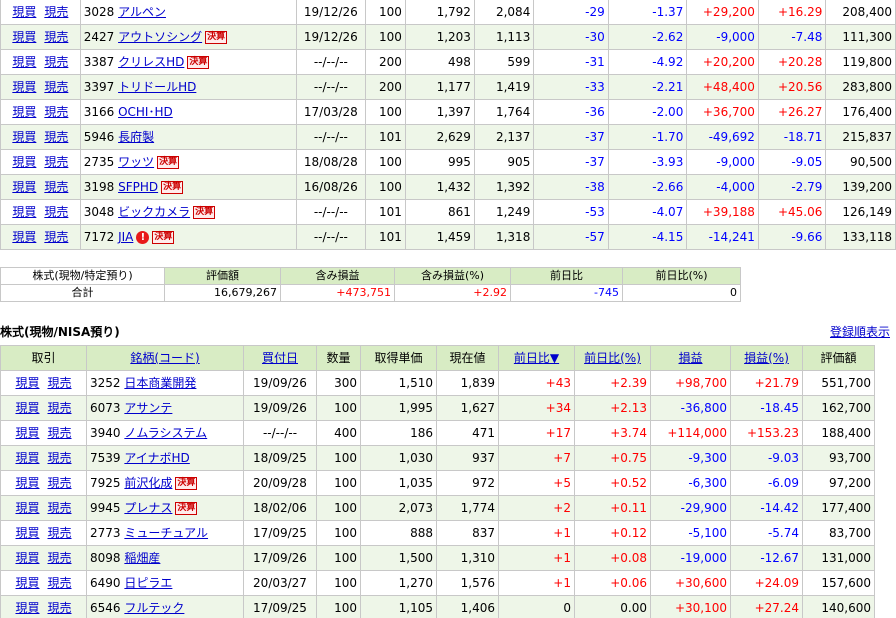 The image size is (896, 618). I want to click on stock-name-link: 日ピラエ, so click(148, 583).